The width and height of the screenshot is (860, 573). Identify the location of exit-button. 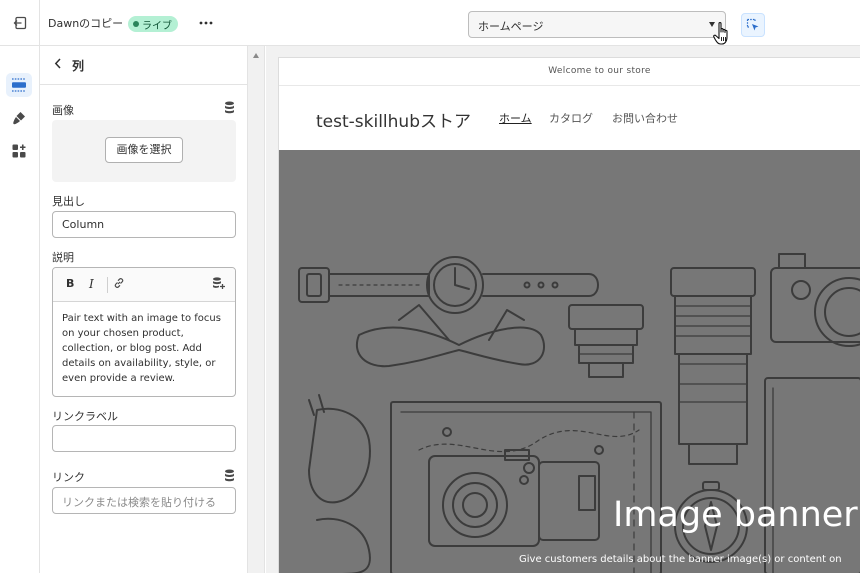
(20, 23).